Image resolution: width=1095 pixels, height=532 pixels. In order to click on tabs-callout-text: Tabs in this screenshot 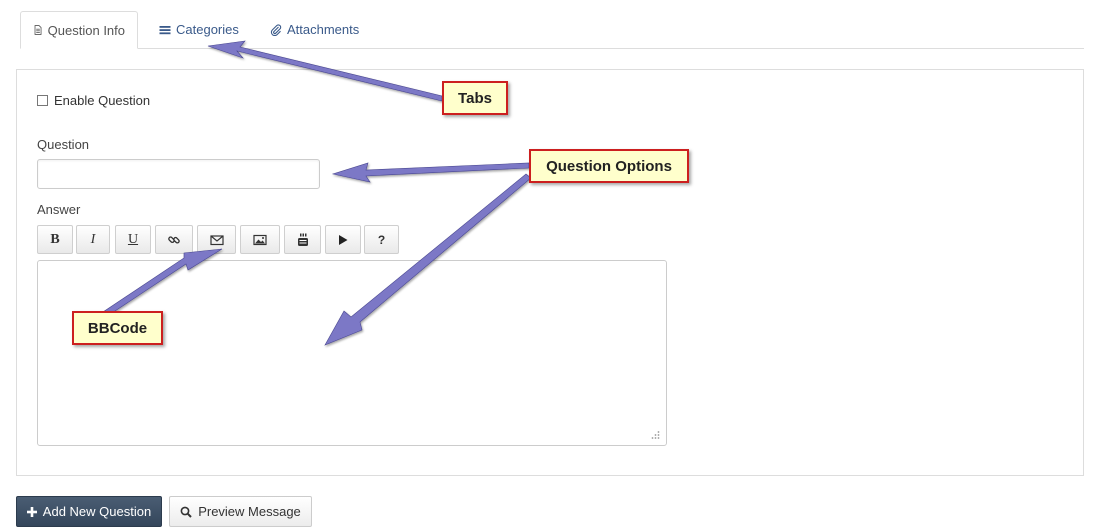, I will do `click(475, 98)`.